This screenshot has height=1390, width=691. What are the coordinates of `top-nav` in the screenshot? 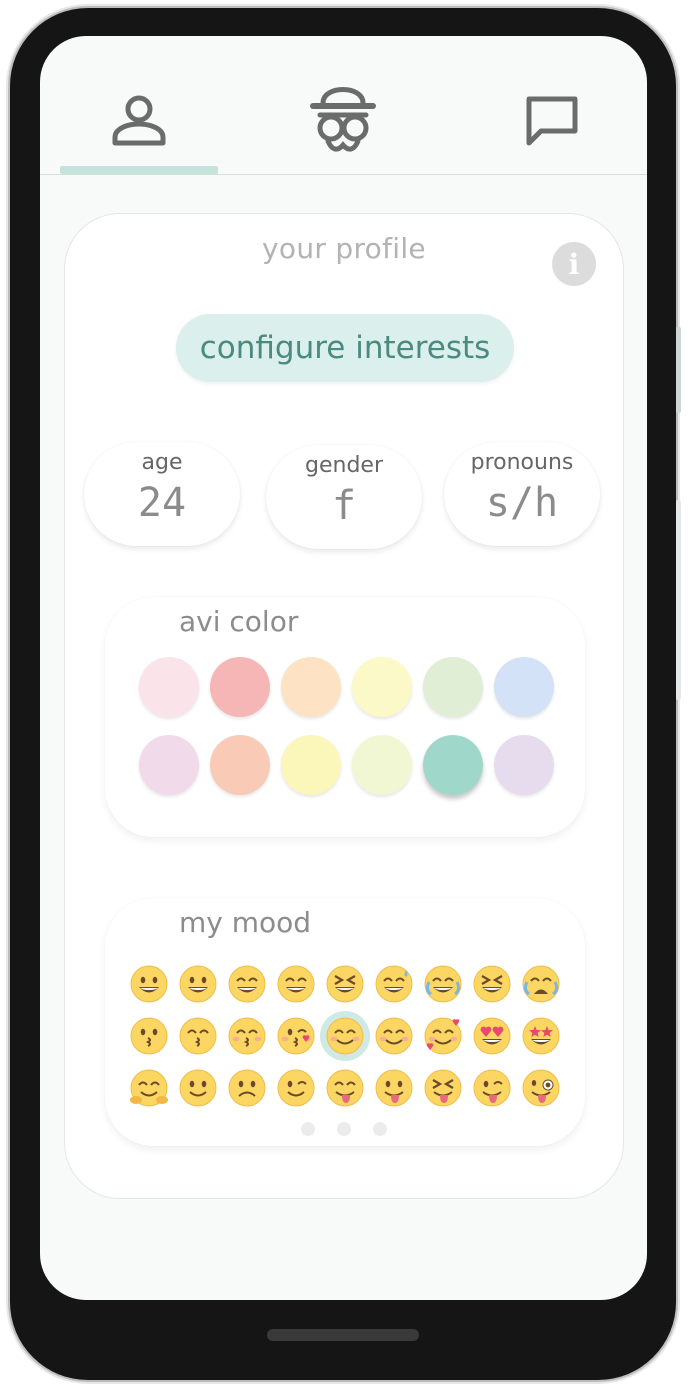 It's located at (343, 105).